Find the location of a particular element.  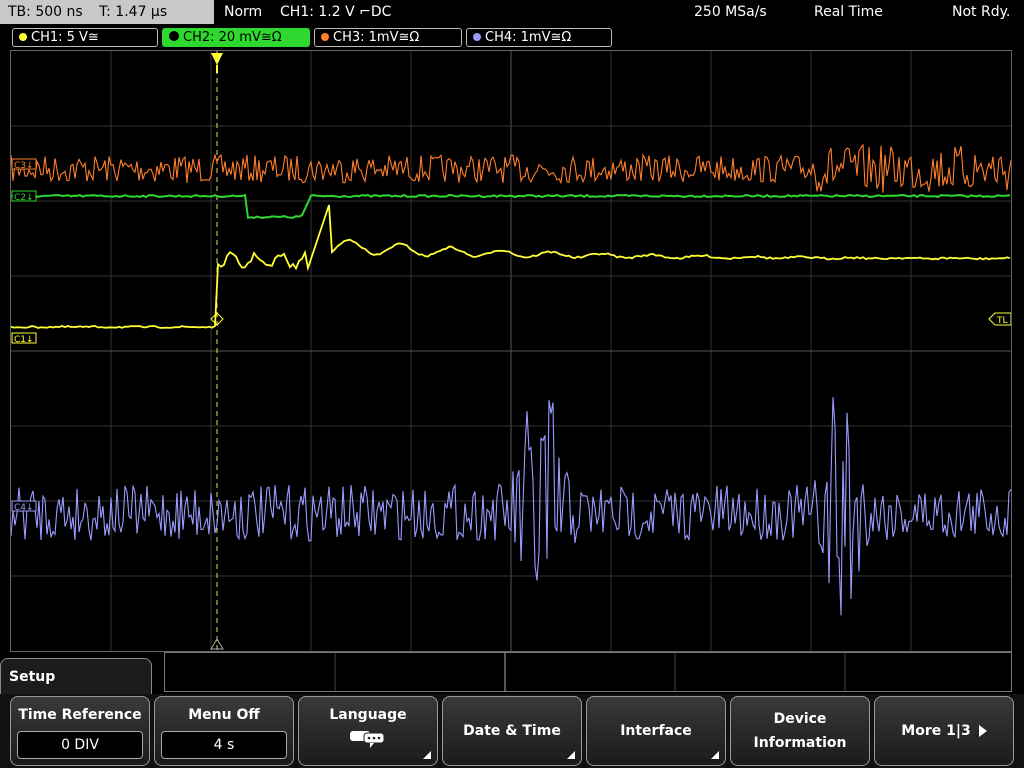

device-information-label-1: Device is located at coordinates (800, 719).